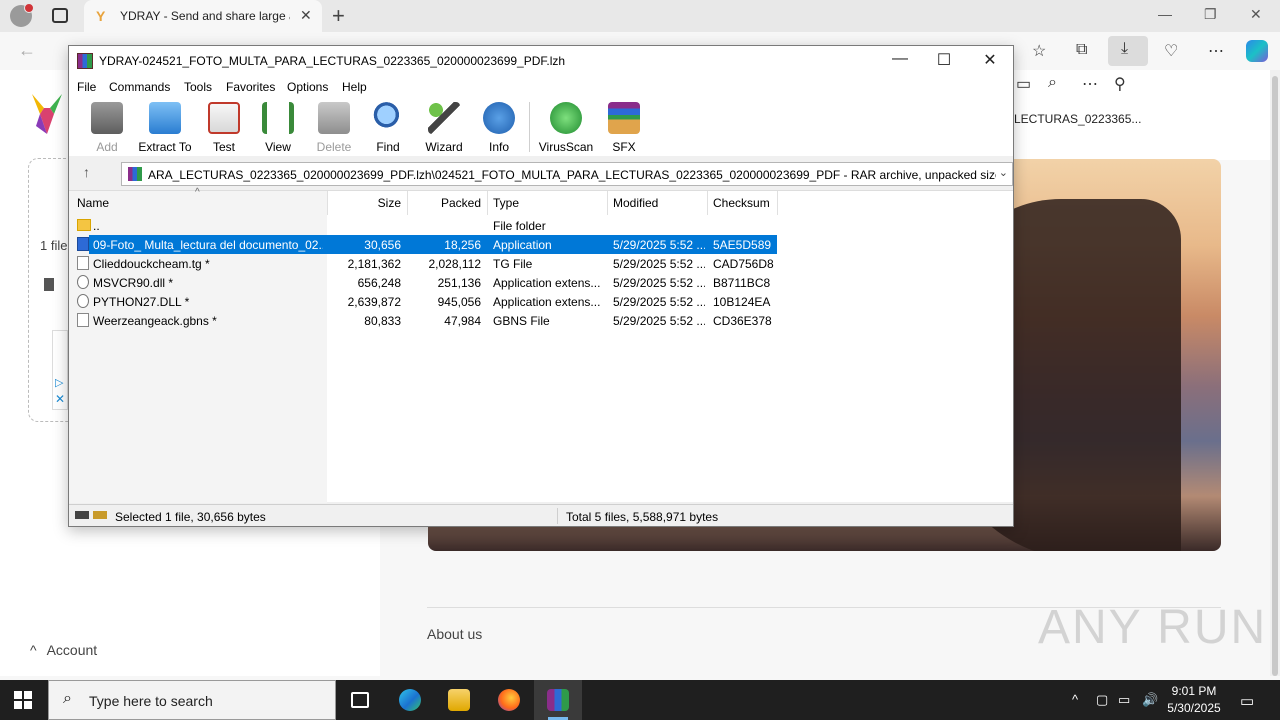  Describe the element at coordinates (1124, 700) in the screenshot. I see `network-icon: ▭` at that location.